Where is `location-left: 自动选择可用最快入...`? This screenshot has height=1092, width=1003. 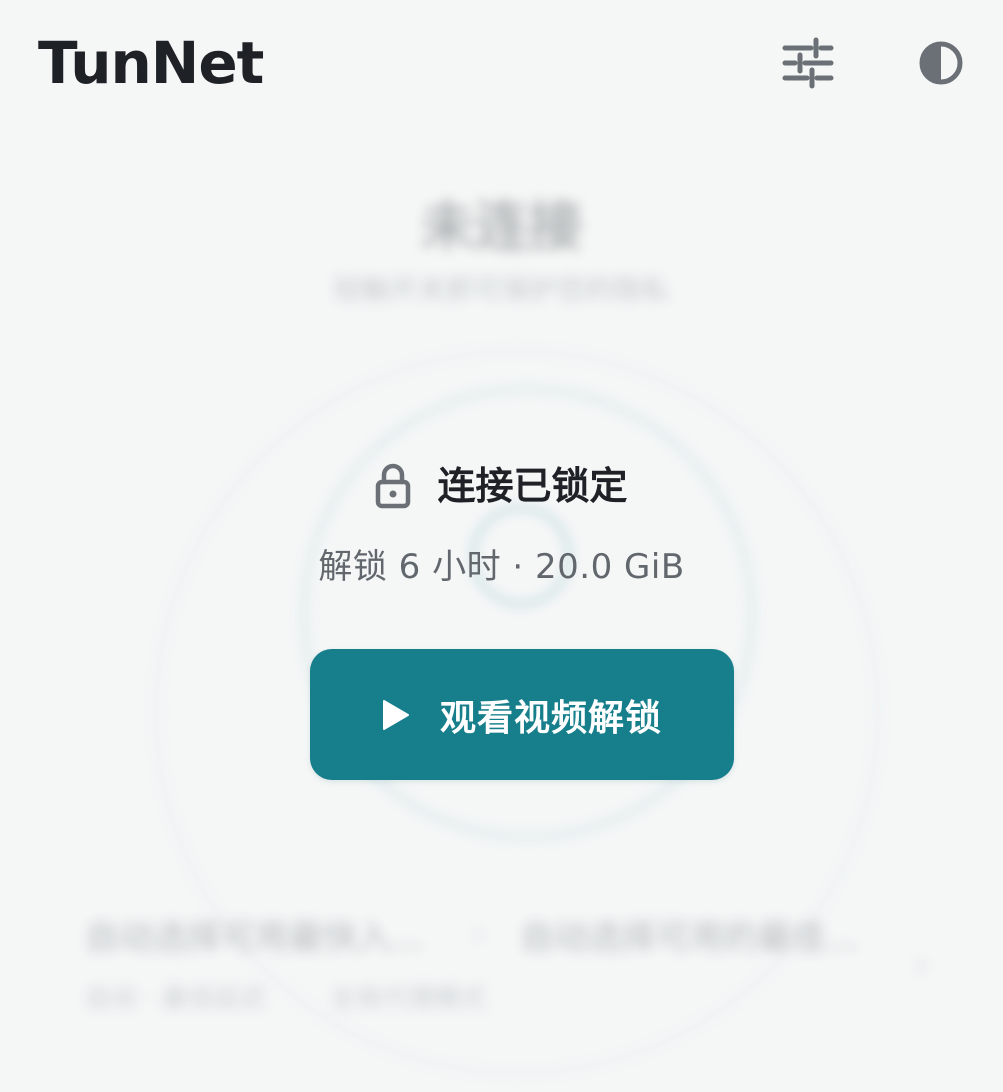 location-left: 自动选择可用最快入... is located at coordinates (254, 938).